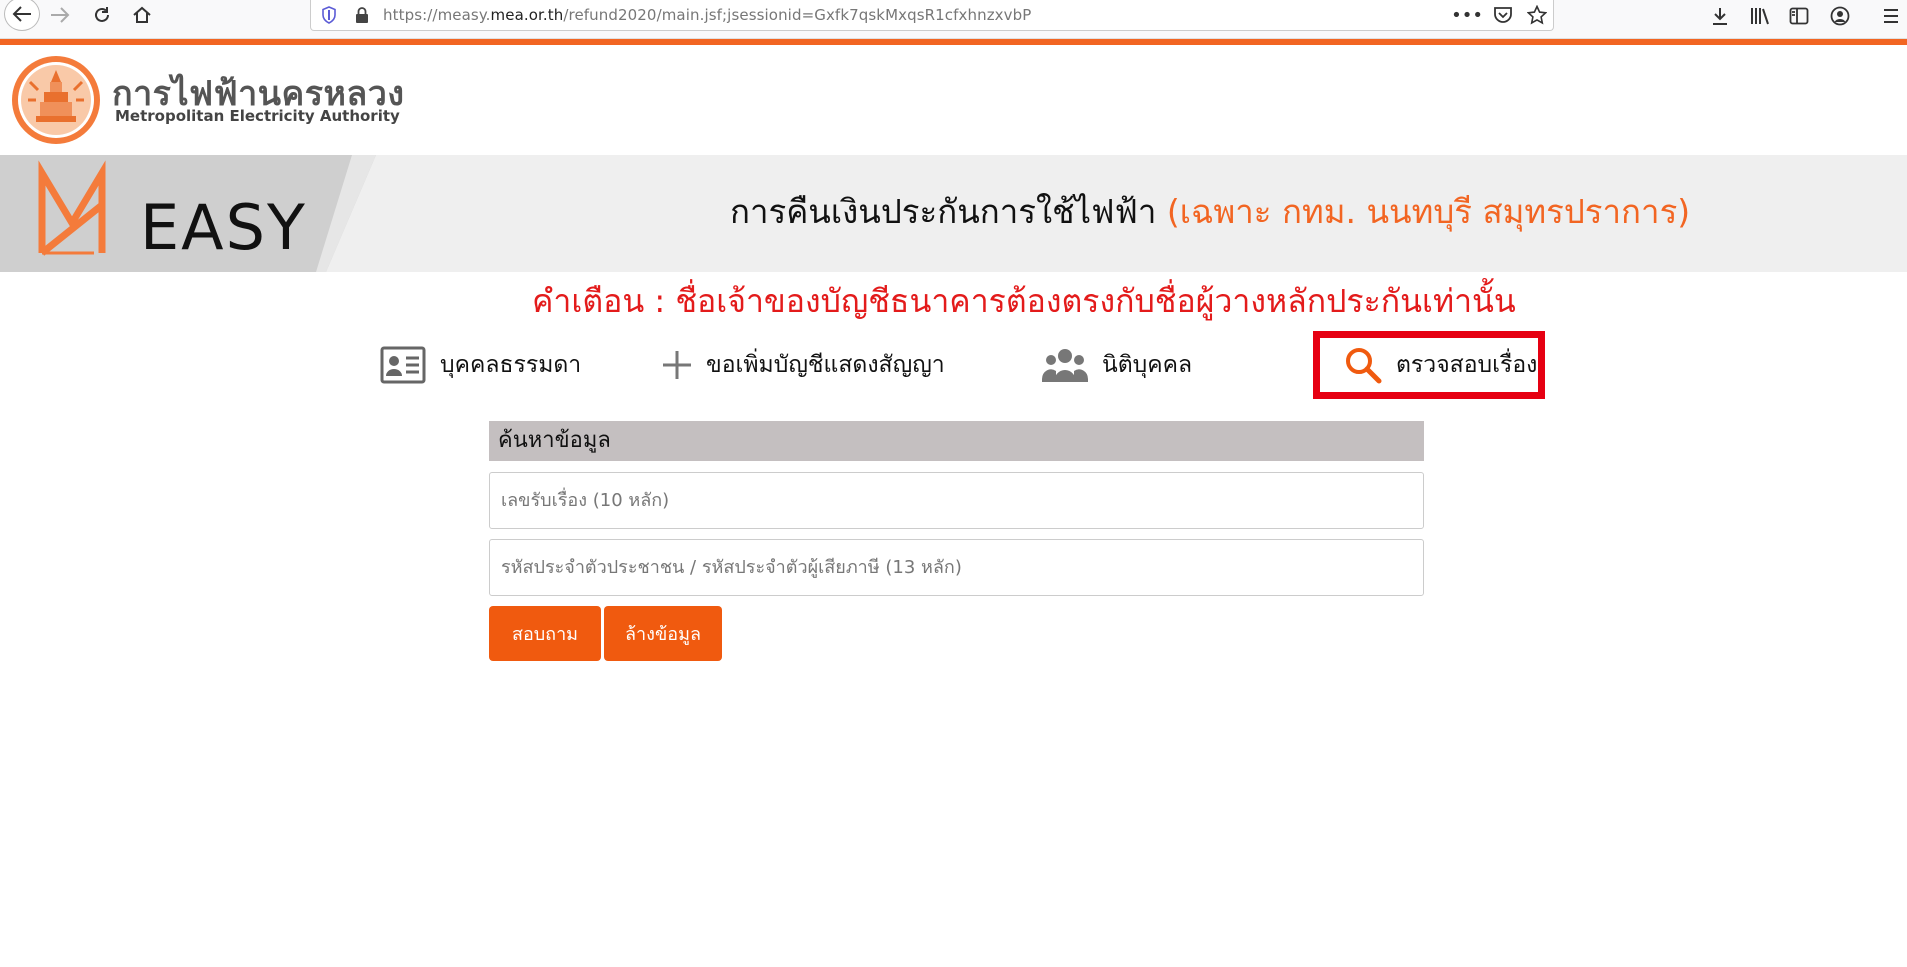 This screenshot has width=1907, height=967. Describe the element at coordinates (511, 365) in the screenshot. I see `menu-individual-label: บุคคลธรรมดา` at that location.